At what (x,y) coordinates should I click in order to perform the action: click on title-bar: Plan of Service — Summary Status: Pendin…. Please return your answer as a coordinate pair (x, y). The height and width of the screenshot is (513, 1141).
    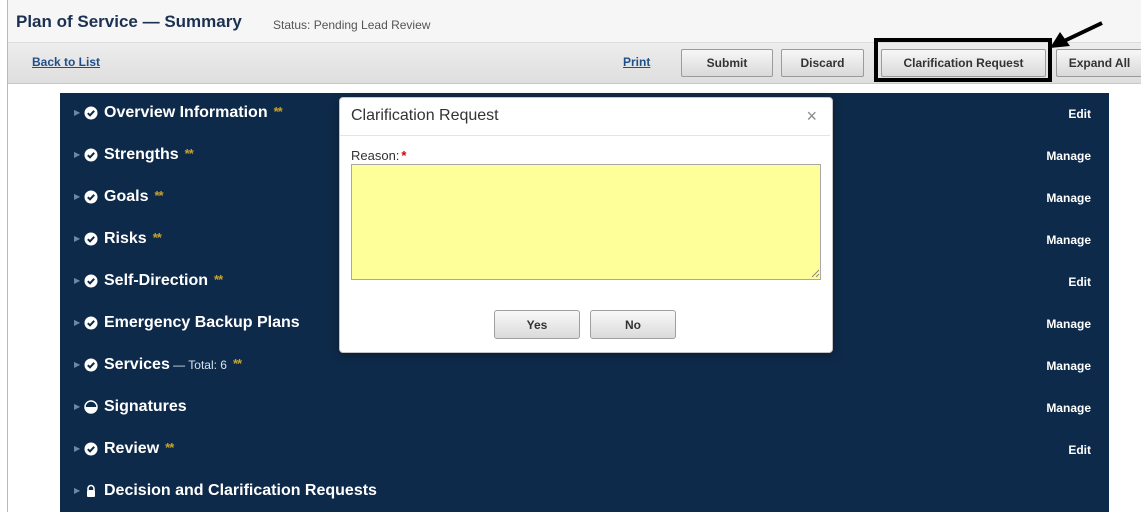
    Looking at the image, I should click on (574, 21).